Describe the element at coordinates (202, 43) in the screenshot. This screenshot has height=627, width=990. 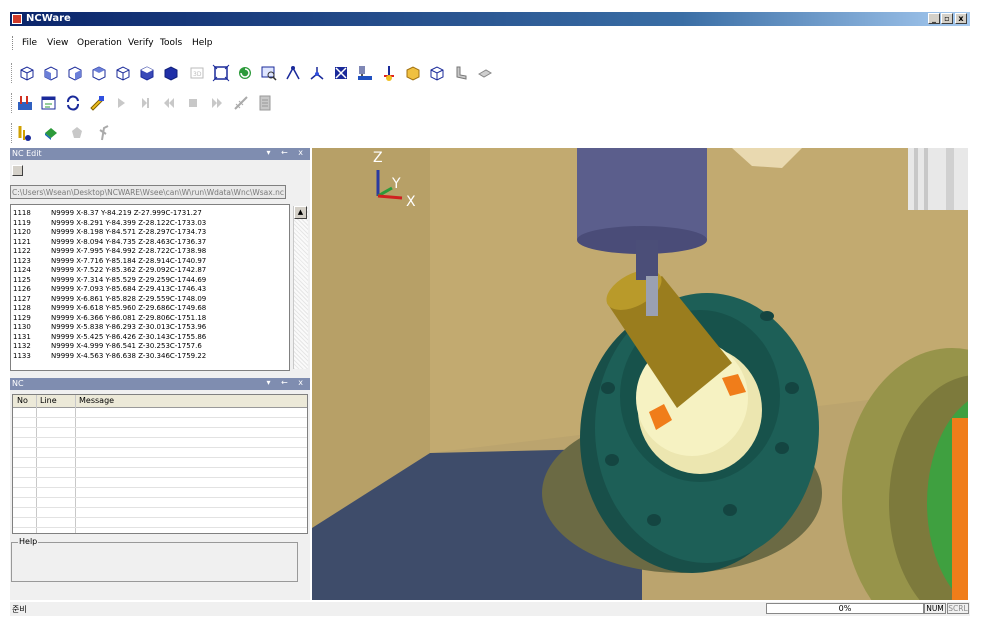
I see `menu-help: Help` at that location.